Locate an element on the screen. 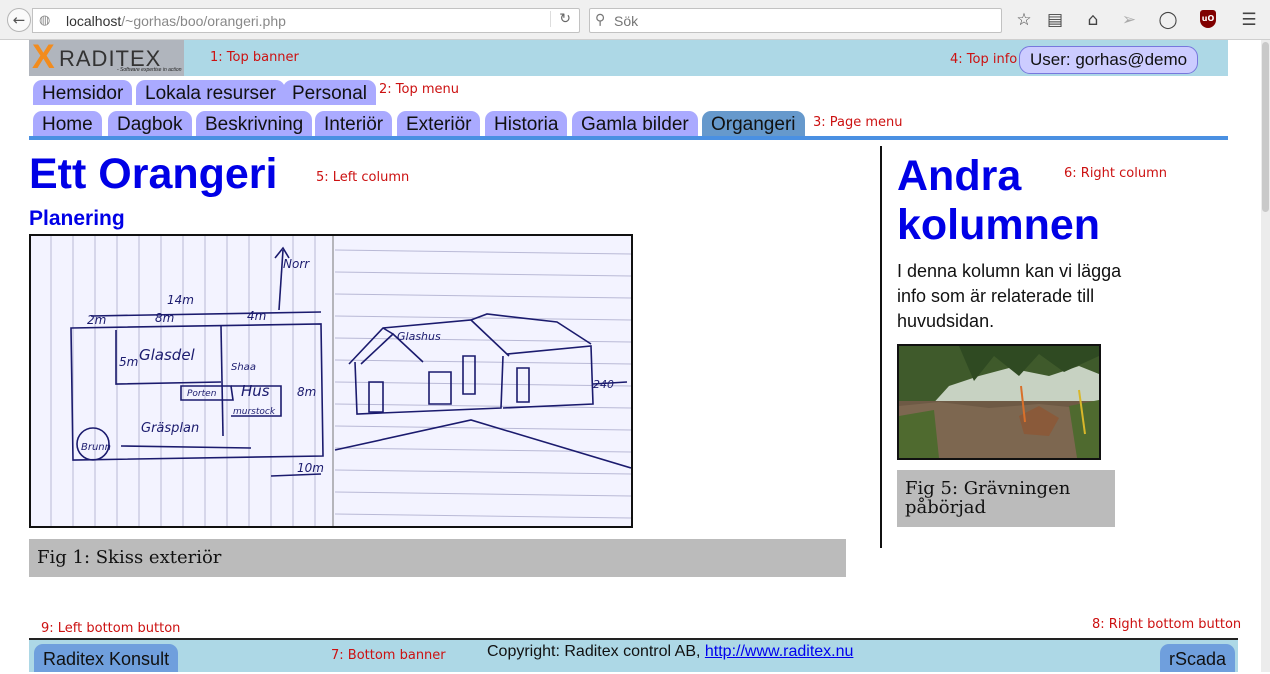 The image size is (1270, 674). top-menu-hemsidor: Hemsidor is located at coordinates (83, 92).